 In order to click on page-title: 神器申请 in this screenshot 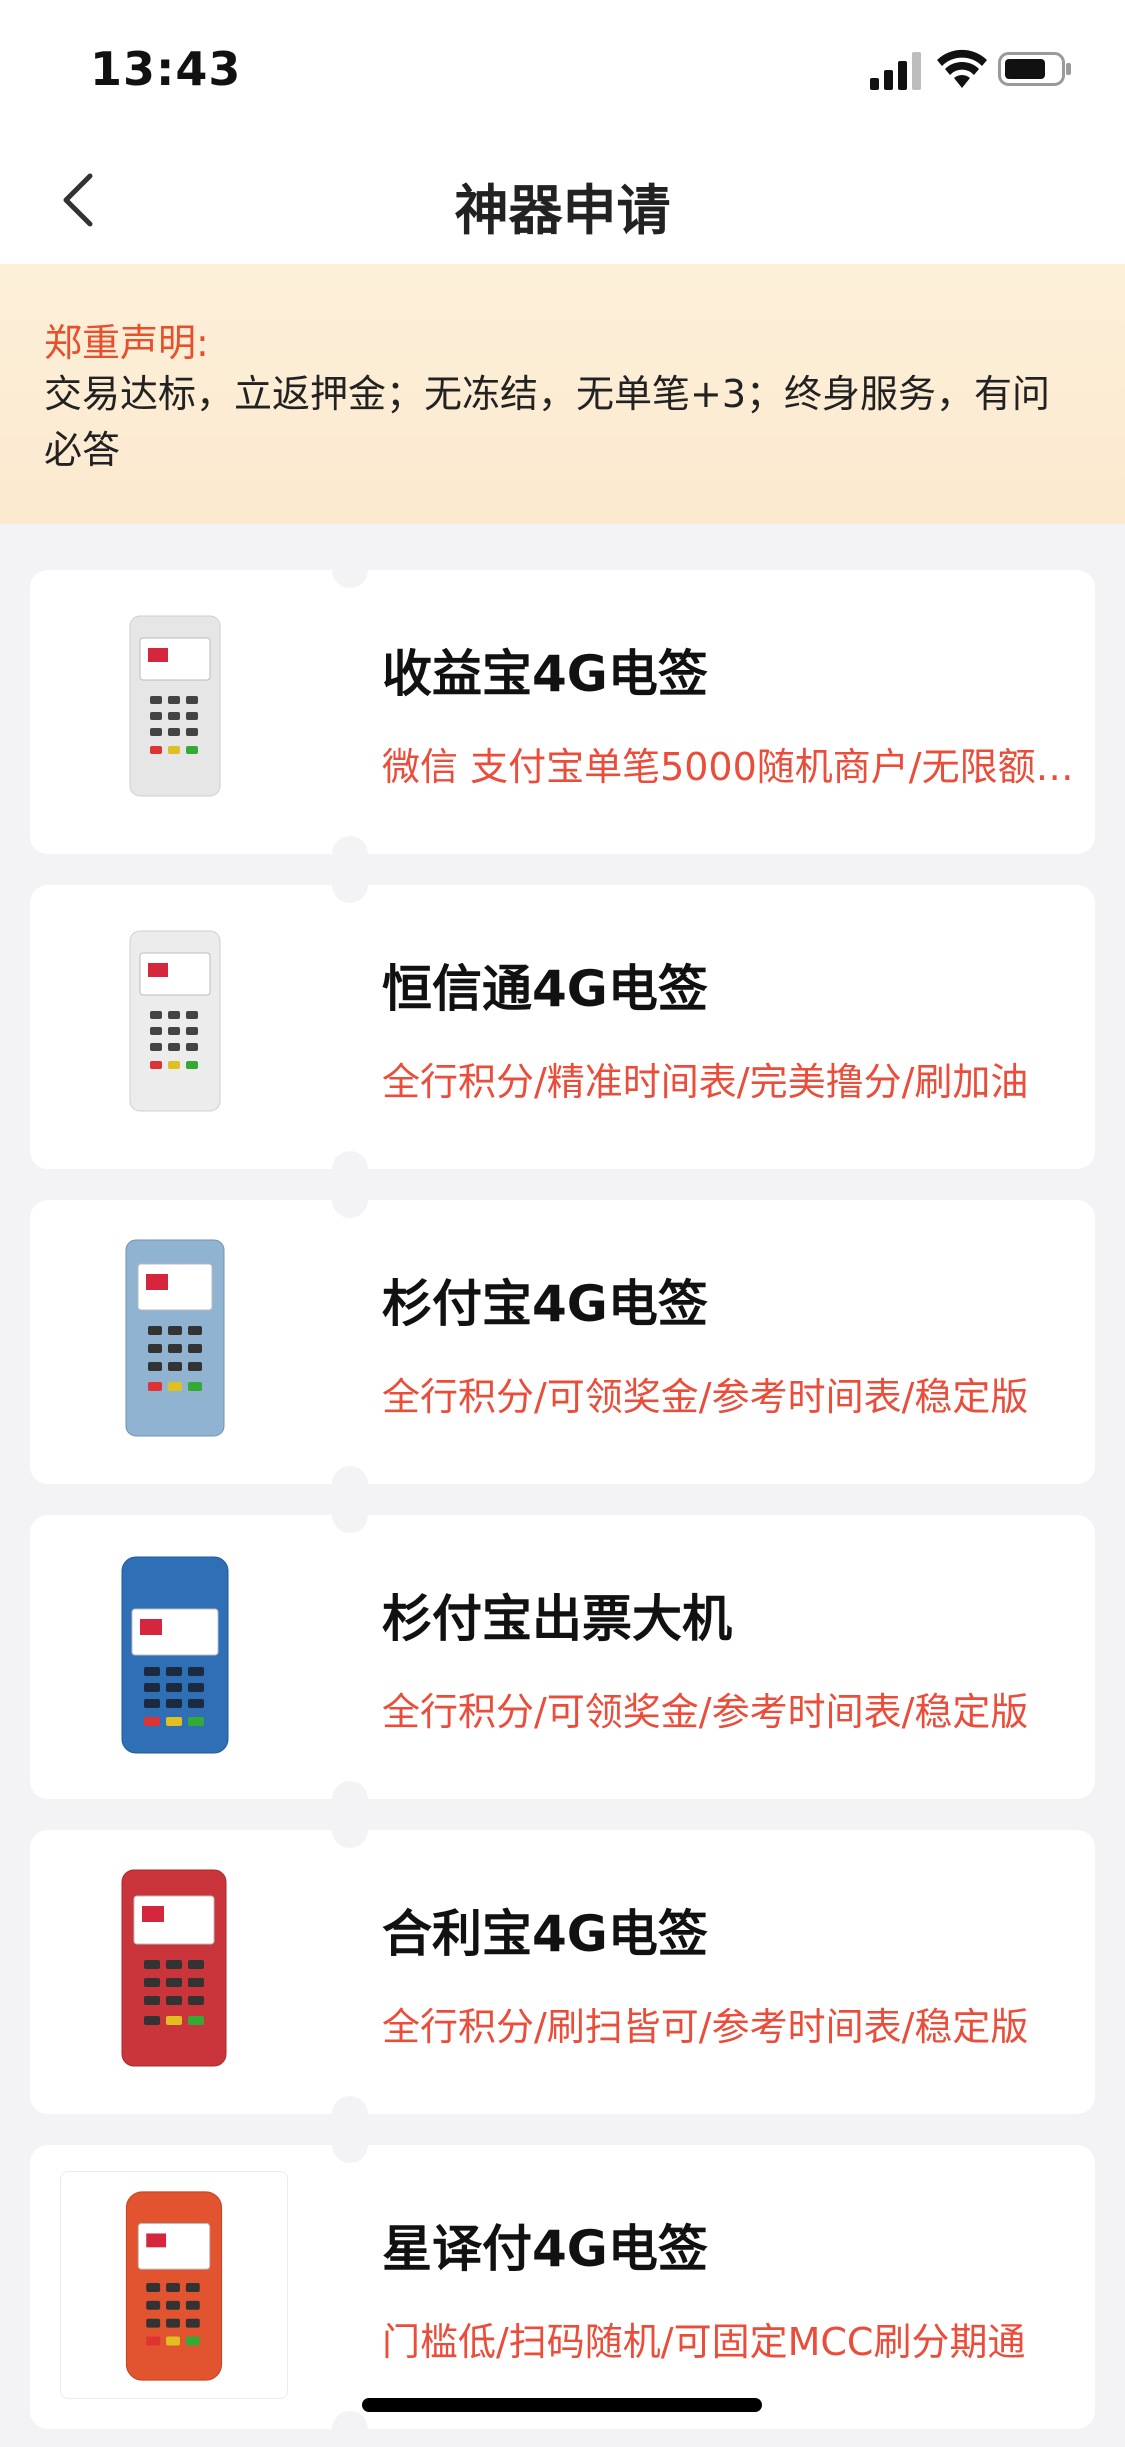, I will do `click(562, 210)`.